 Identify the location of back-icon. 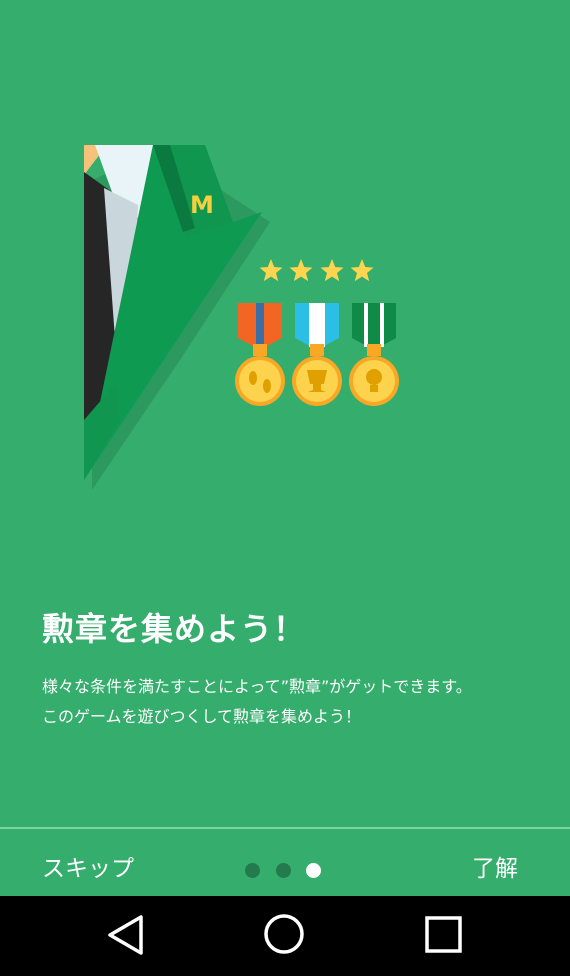
(125, 935).